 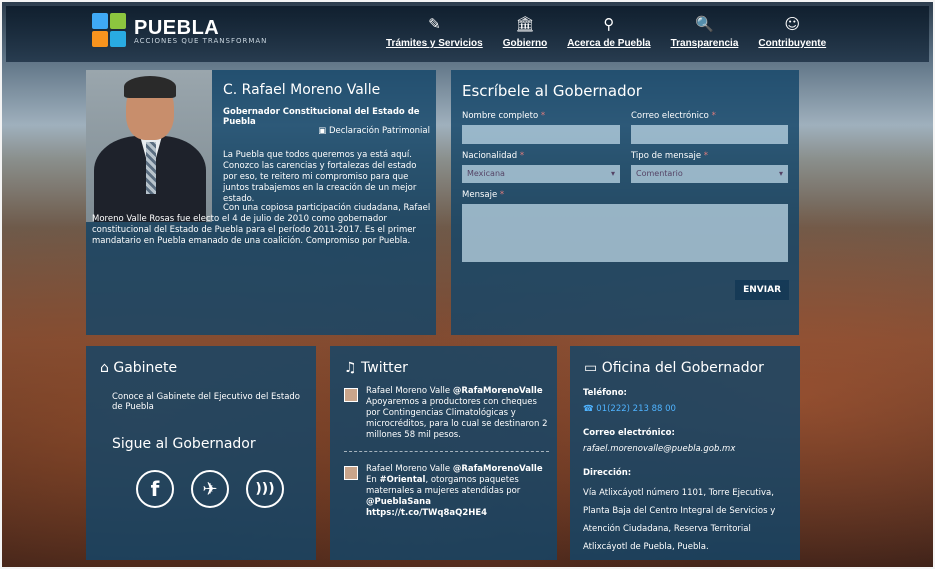 What do you see at coordinates (605, 393) in the screenshot?
I see `phone-label: Teléfono:` at bounding box center [605, 393].